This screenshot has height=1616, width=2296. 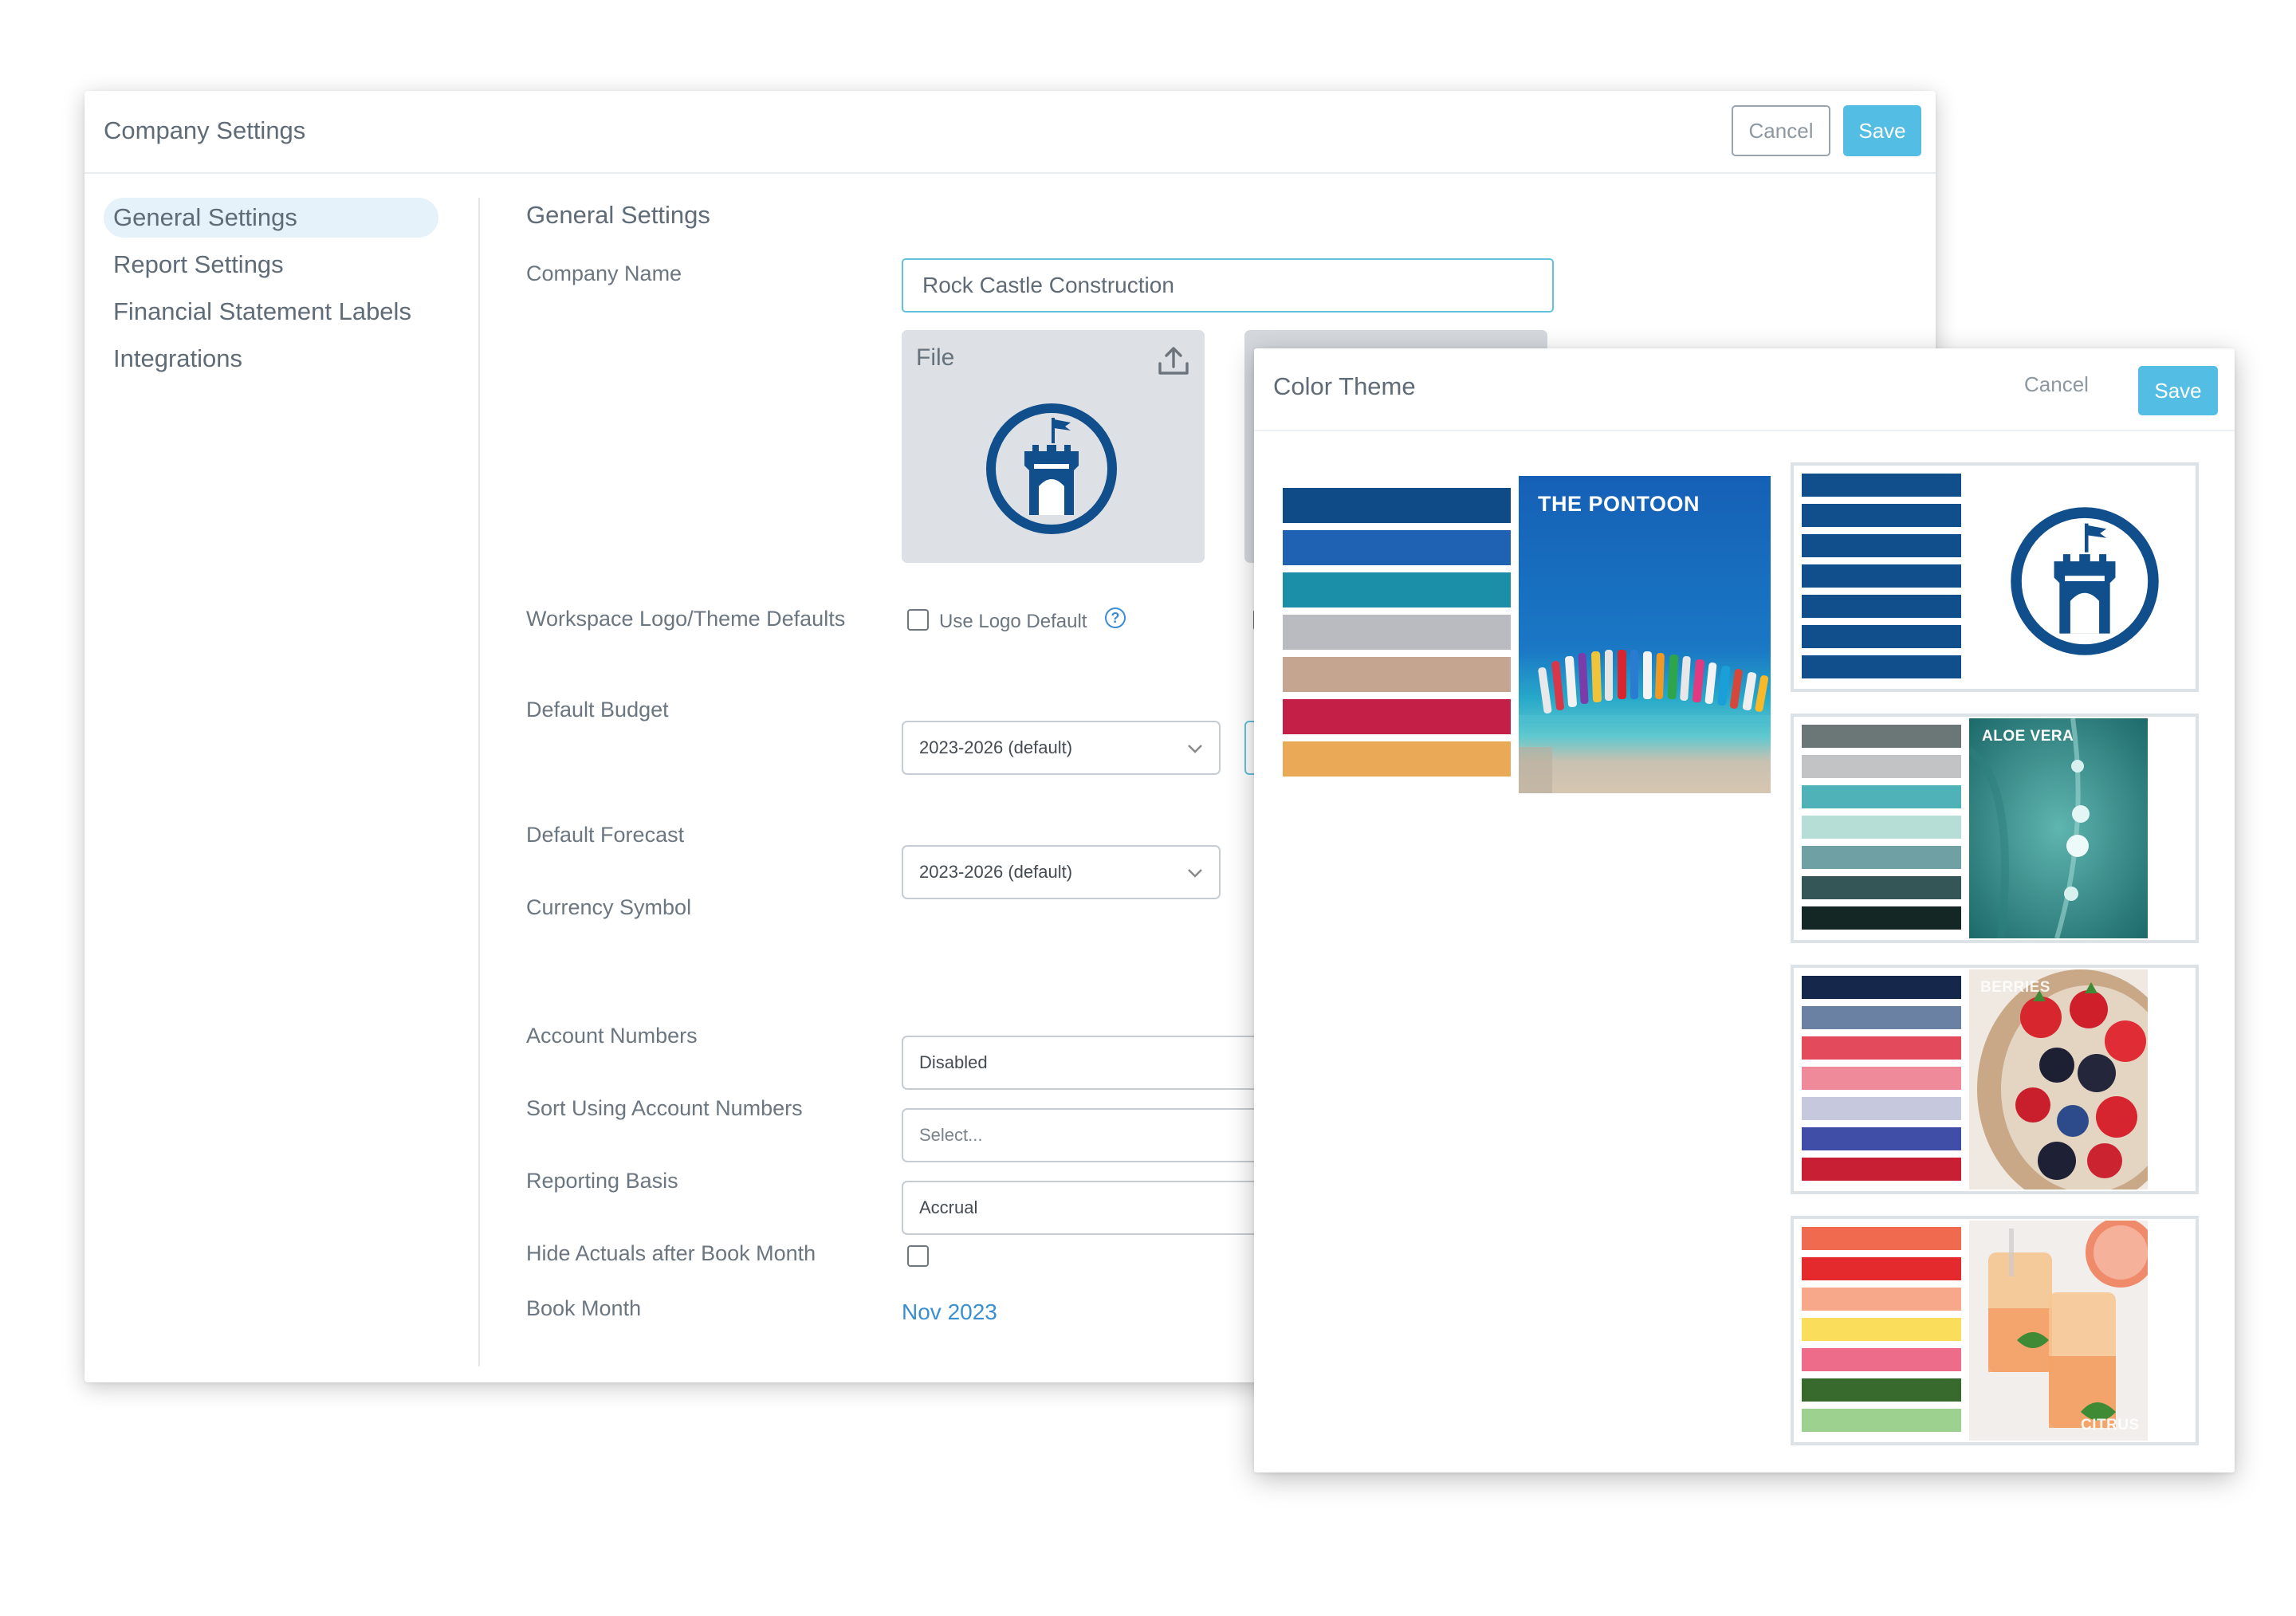 What do you see at coordinates (1010, 132) in the screenshot?
I see `panel-header: Company Settings Cancel Save` at bounding box center [1010, 132].